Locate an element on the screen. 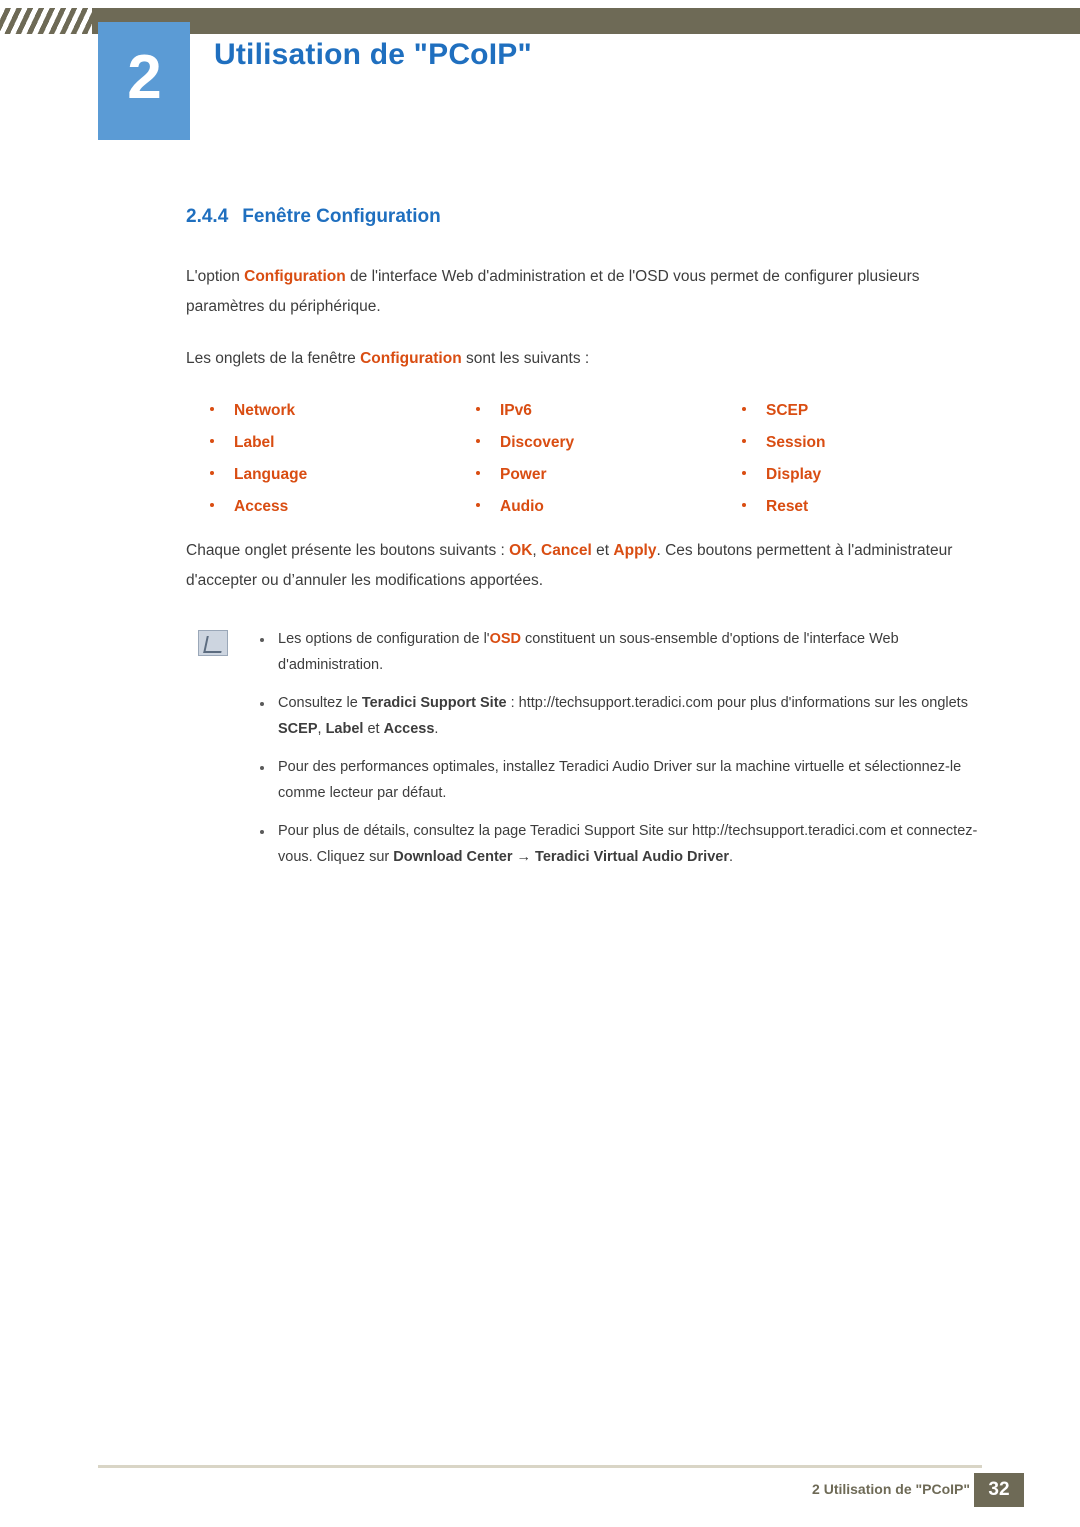 The image size is (1080, 1527). keyword-osd: OSD is located at coordinates (505, 639).